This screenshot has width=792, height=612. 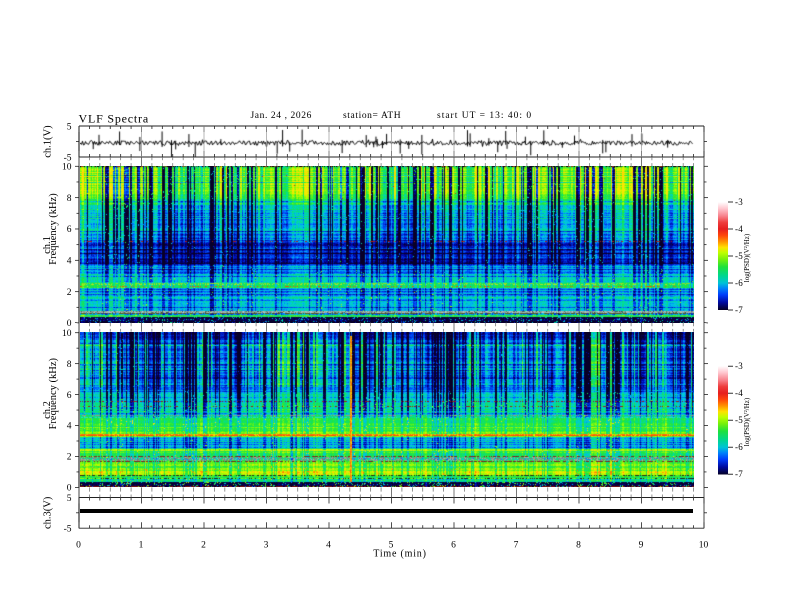 What do you see at coordinates (641, 546) in the screenshot?
I see `svg-text: 9` at bounding box center [641, 546].